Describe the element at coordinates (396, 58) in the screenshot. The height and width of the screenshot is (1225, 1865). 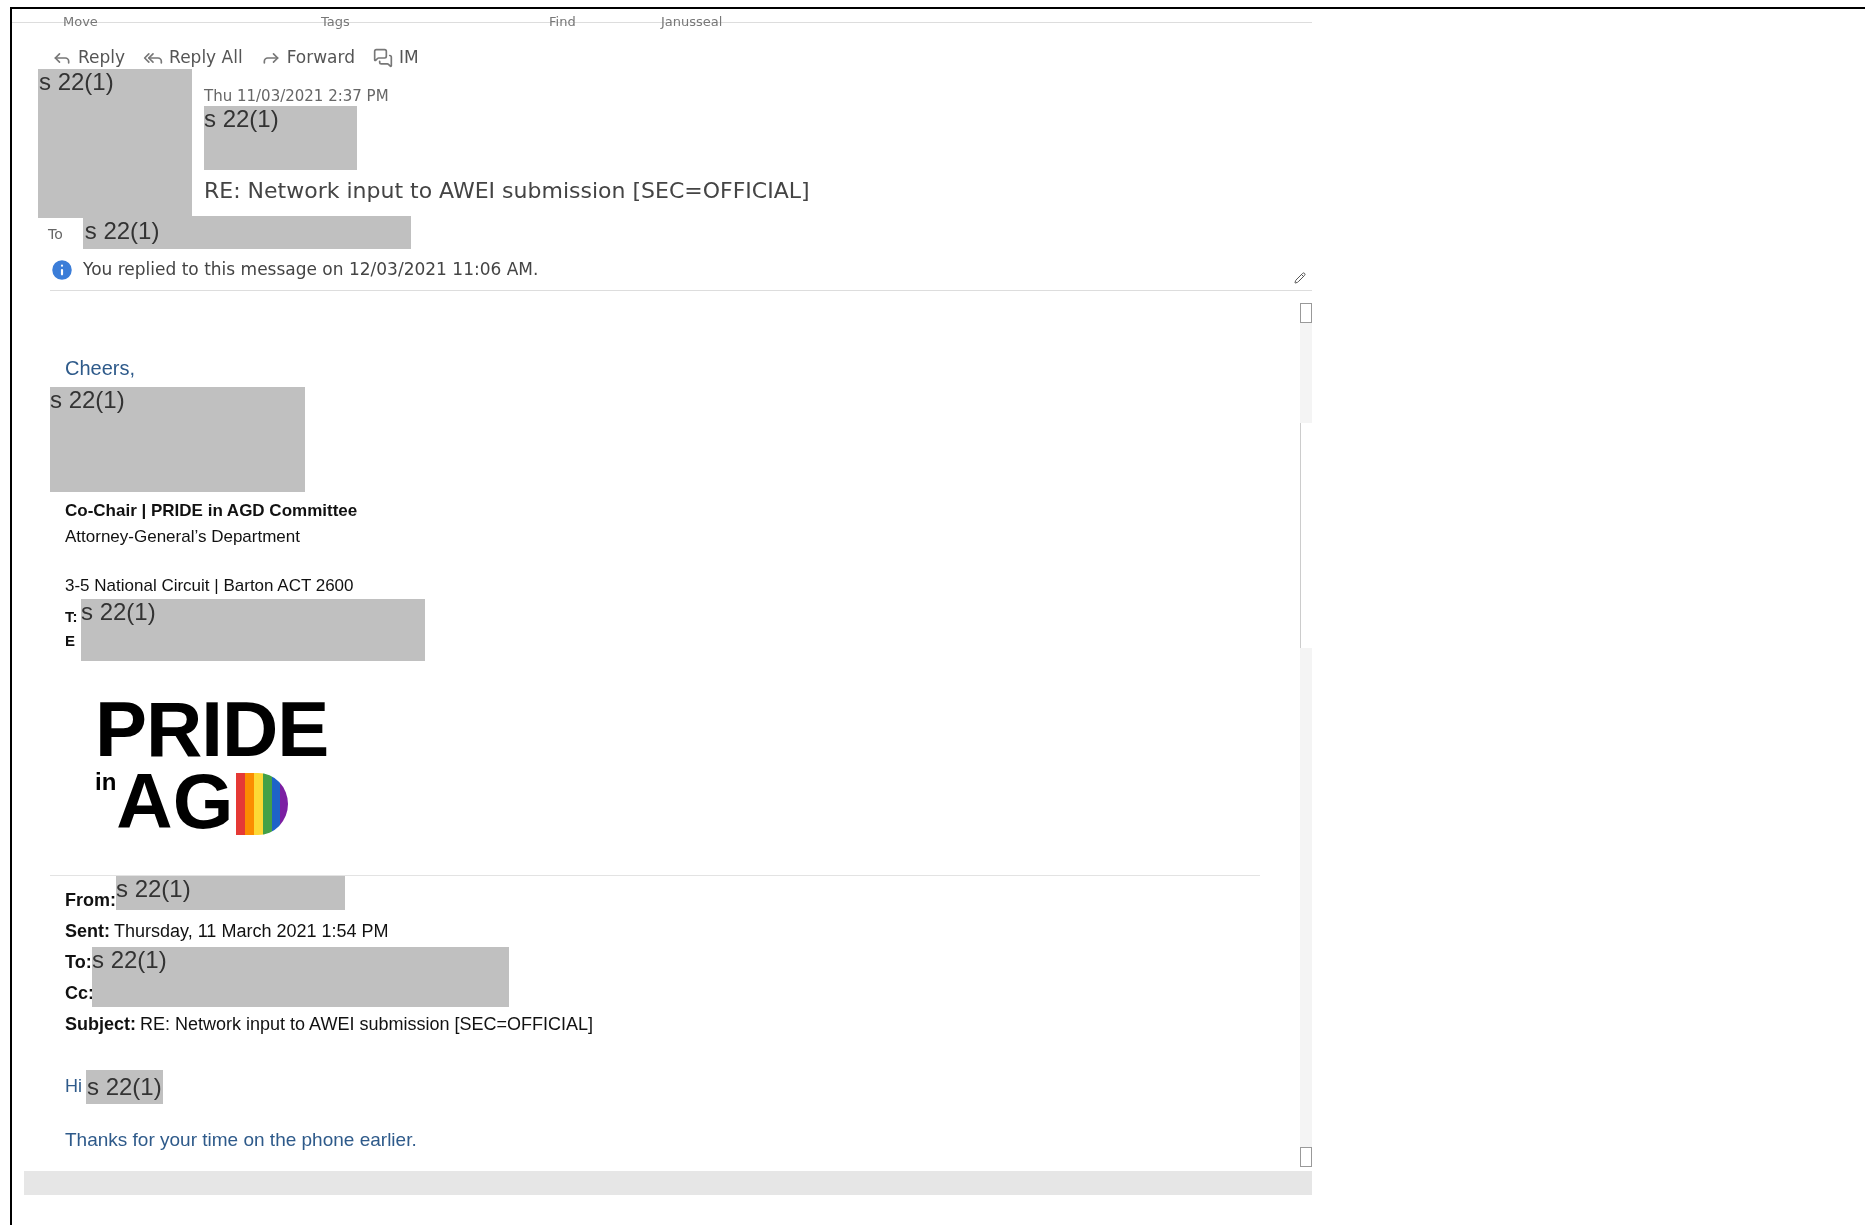
I see `toolbar-button: IM` at that location.